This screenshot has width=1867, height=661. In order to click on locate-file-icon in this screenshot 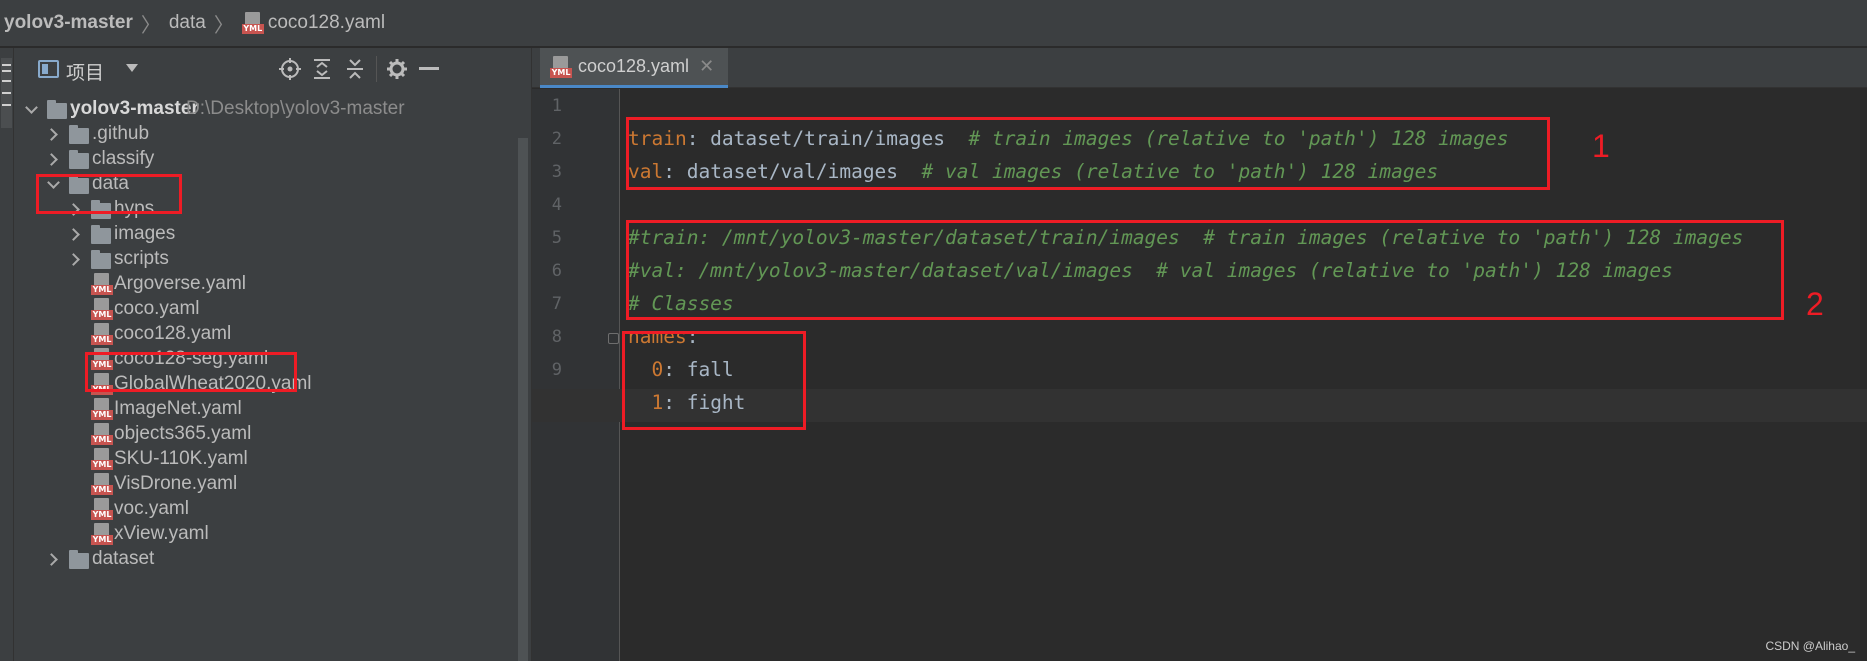, I will do `click(290, 69)`.